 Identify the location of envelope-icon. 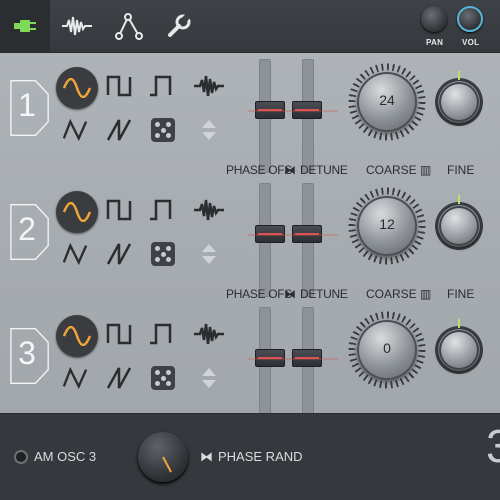
(129, 26).